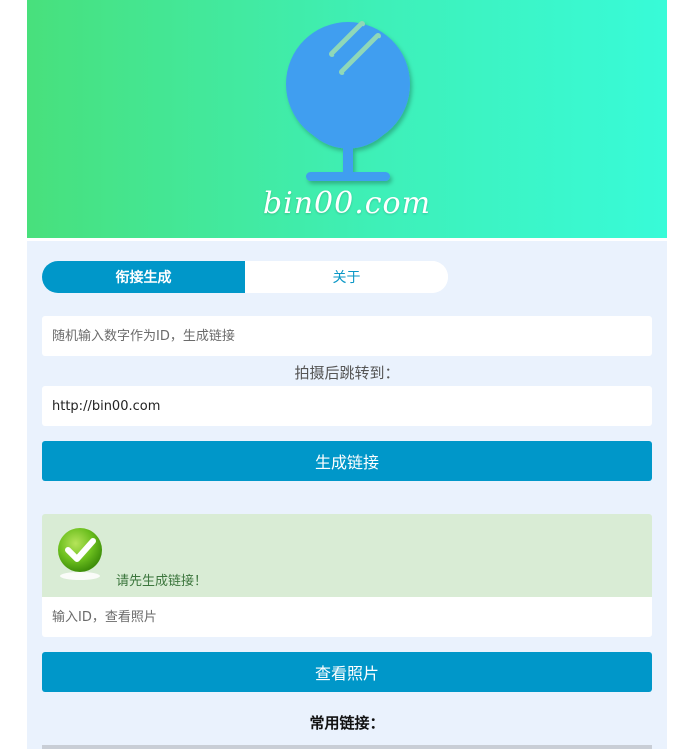  I want to click on alert-message: 请先生成链接！, so click(162, 581).